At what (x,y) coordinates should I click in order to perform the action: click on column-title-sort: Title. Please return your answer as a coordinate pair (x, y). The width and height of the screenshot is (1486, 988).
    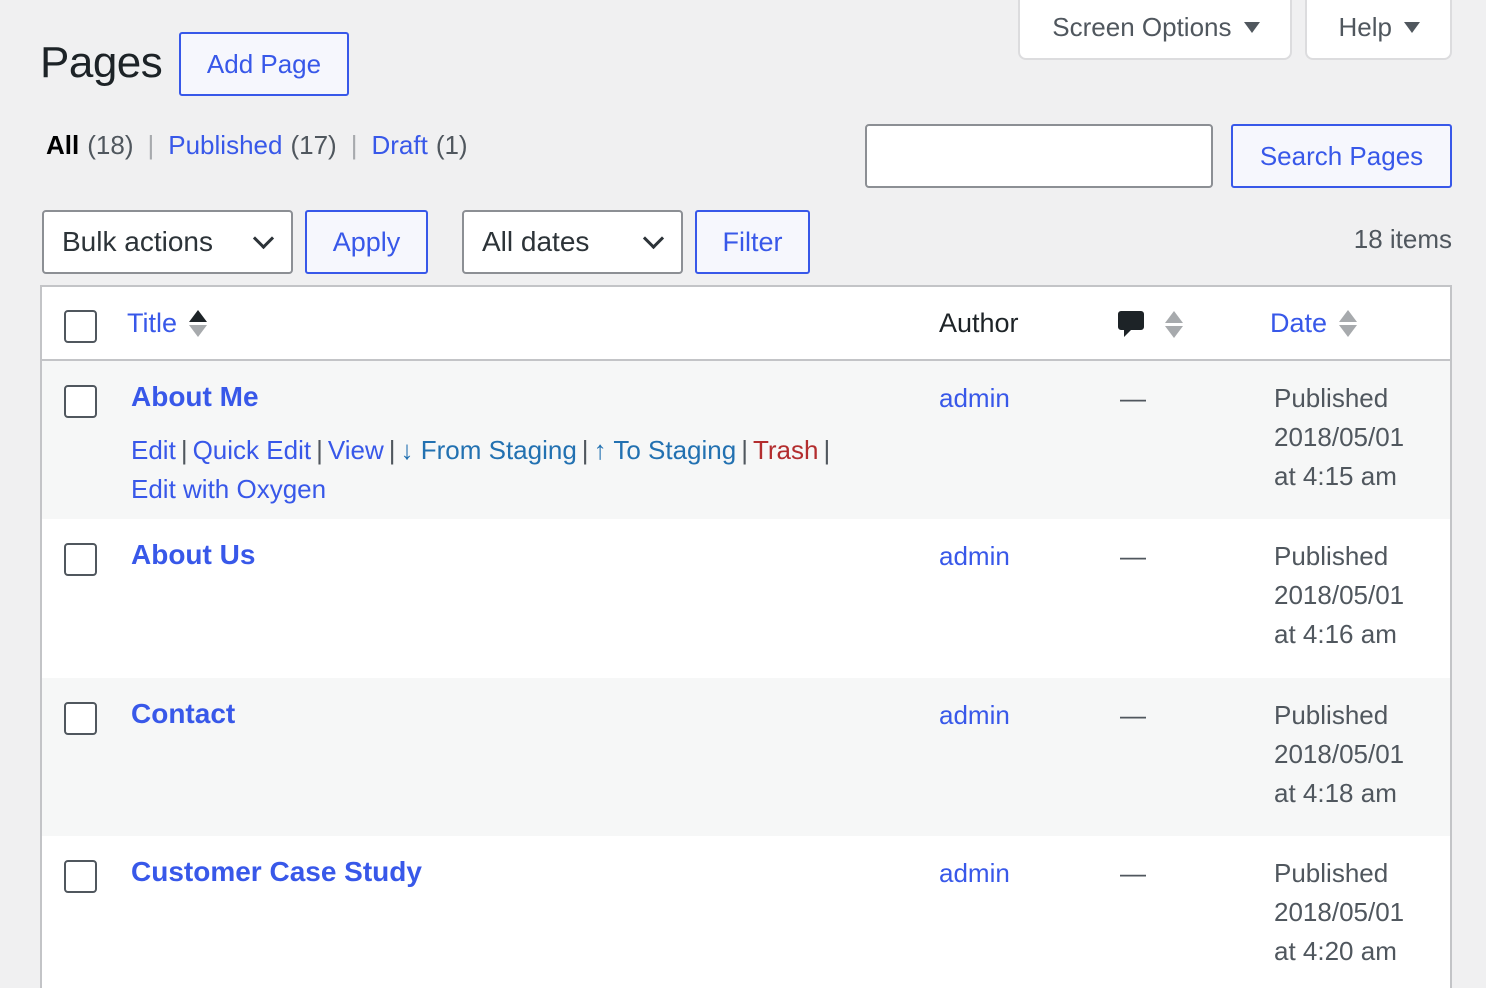
    Looking at the image, I should click on (167, 323).